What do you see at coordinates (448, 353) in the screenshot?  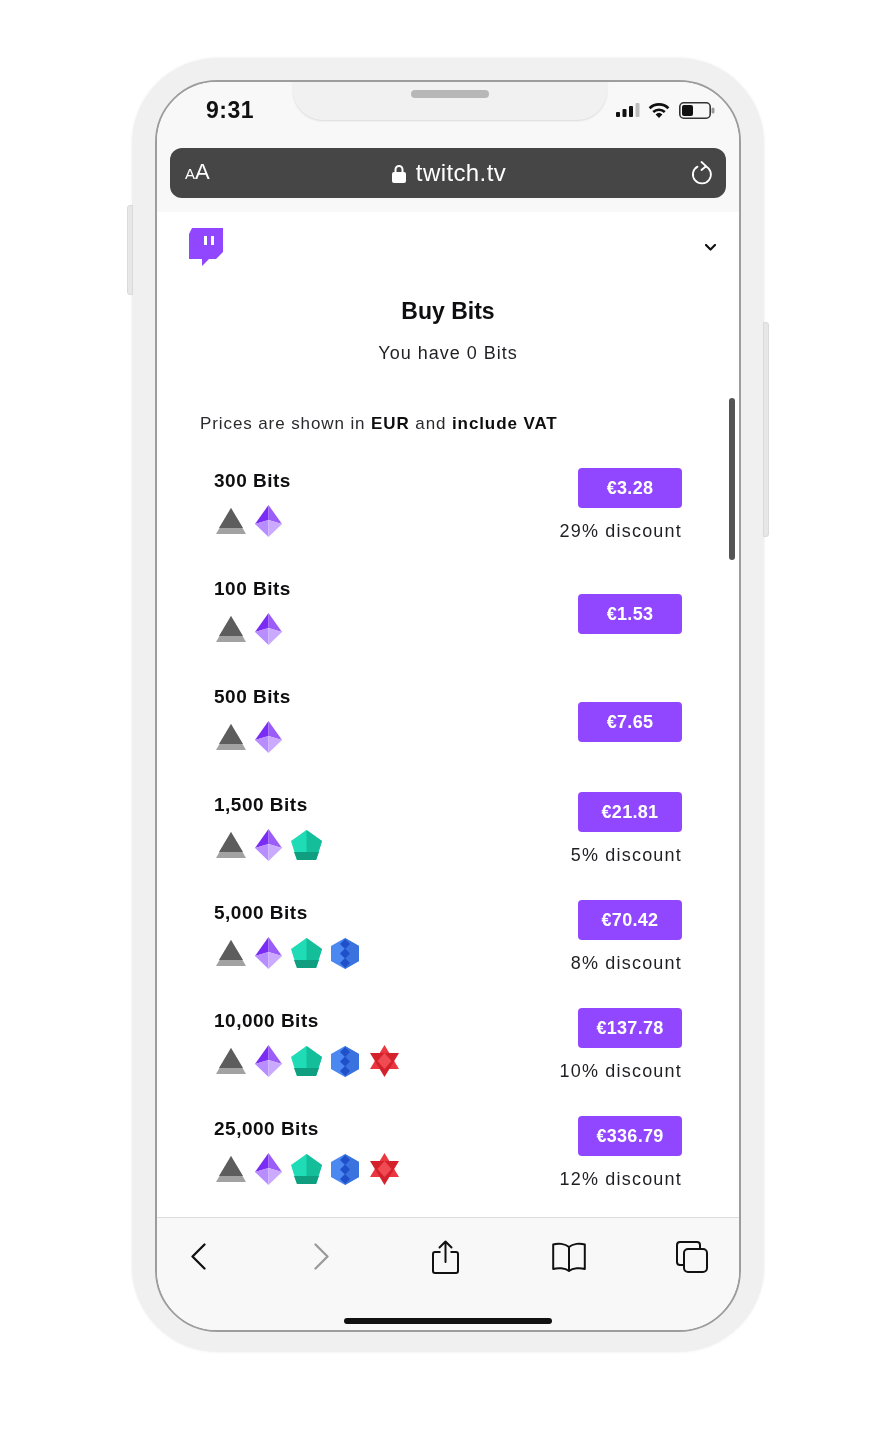 I see `balance-text: You have 0 Bits` at bounding box center [448, 353].